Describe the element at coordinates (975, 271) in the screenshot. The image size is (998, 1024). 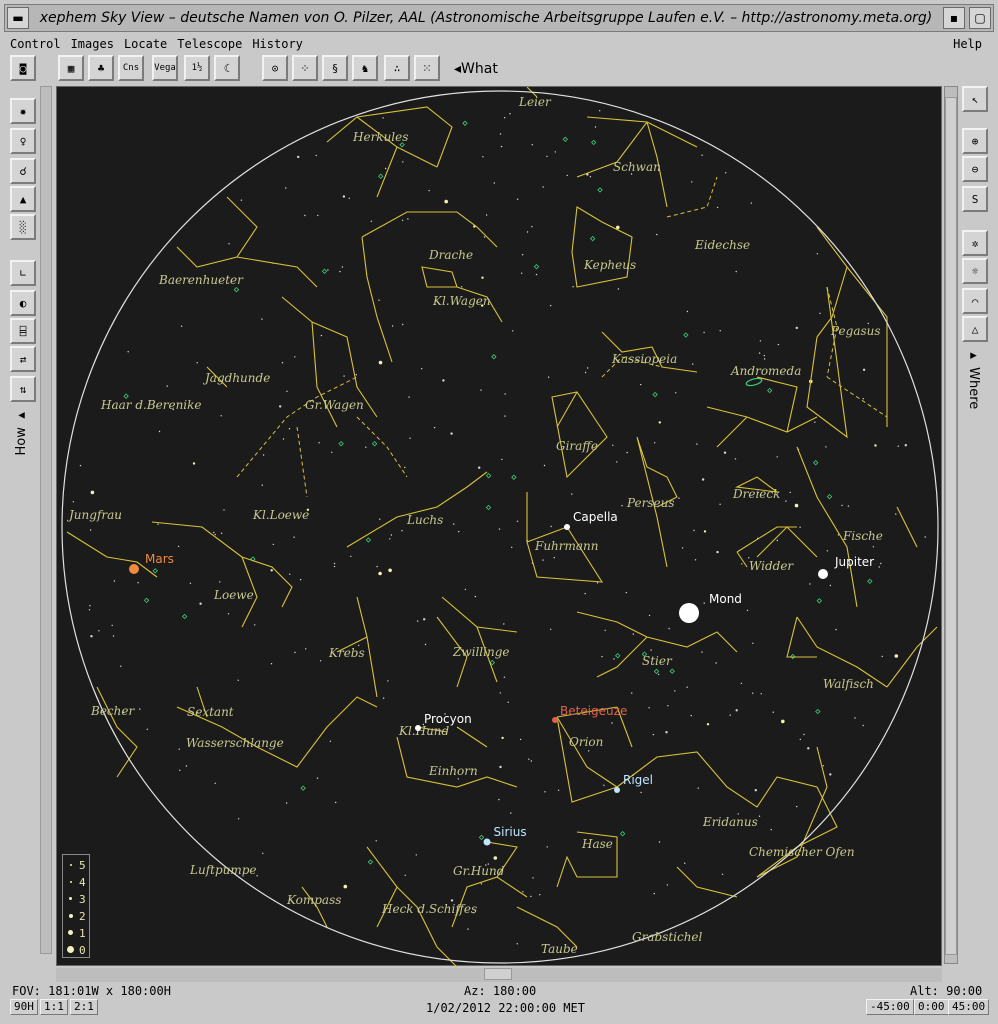
I see `sun-button: ☼` at that location.